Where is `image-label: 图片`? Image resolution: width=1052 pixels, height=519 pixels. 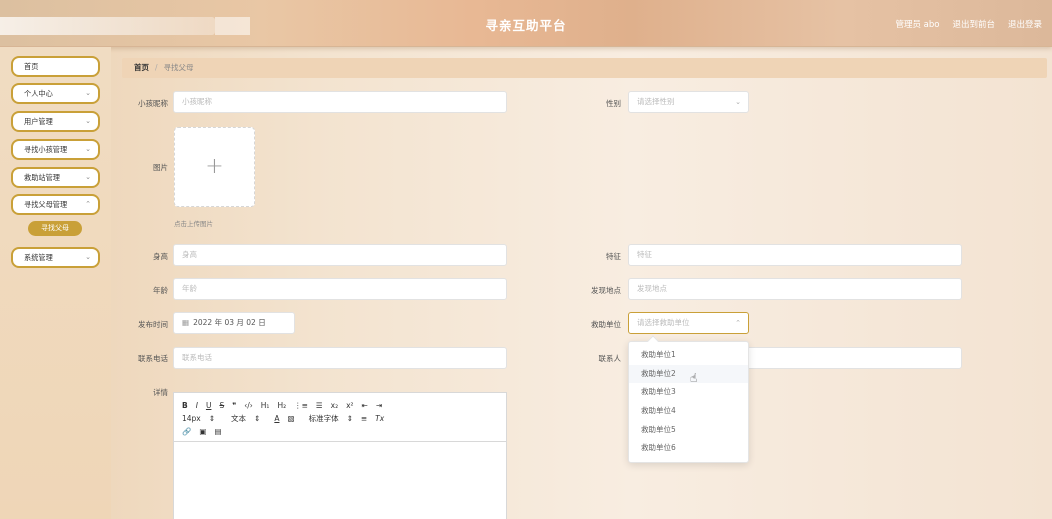 image-label: 图片 is located at coordinates (160, 167).